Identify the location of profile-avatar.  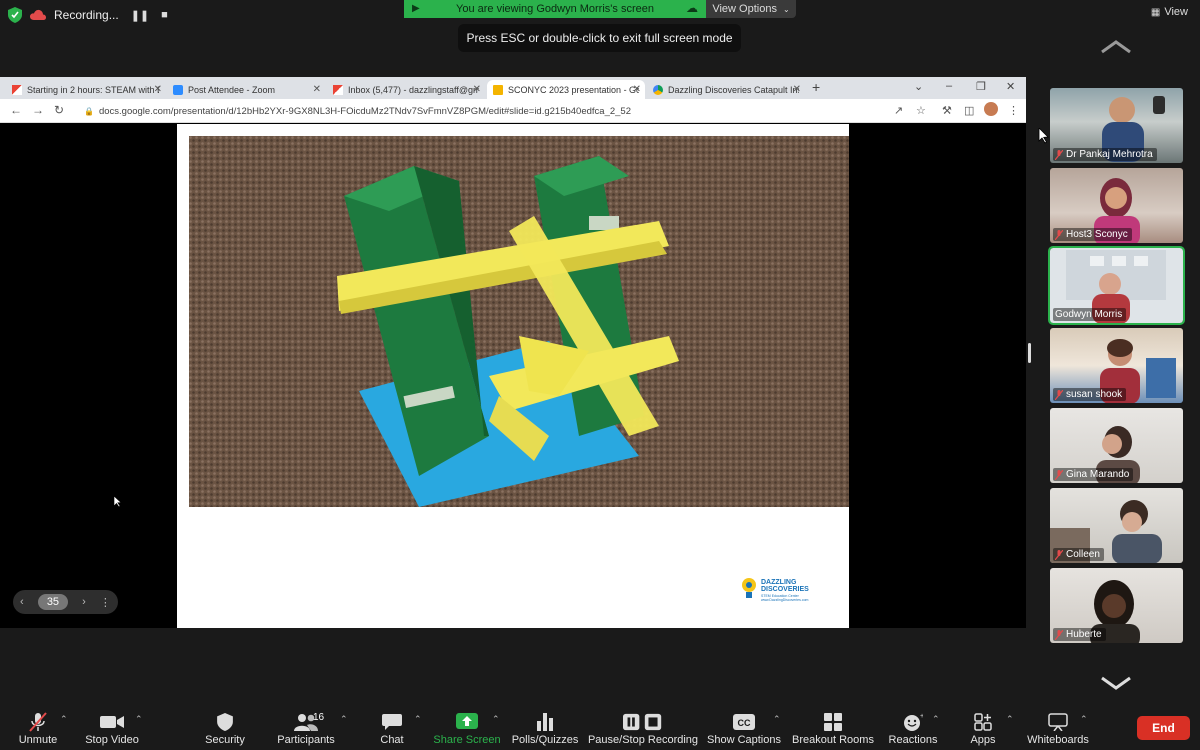
(991, 109).